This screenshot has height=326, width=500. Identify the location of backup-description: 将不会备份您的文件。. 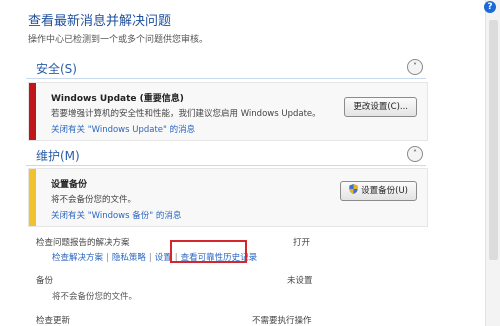
(95, 297).